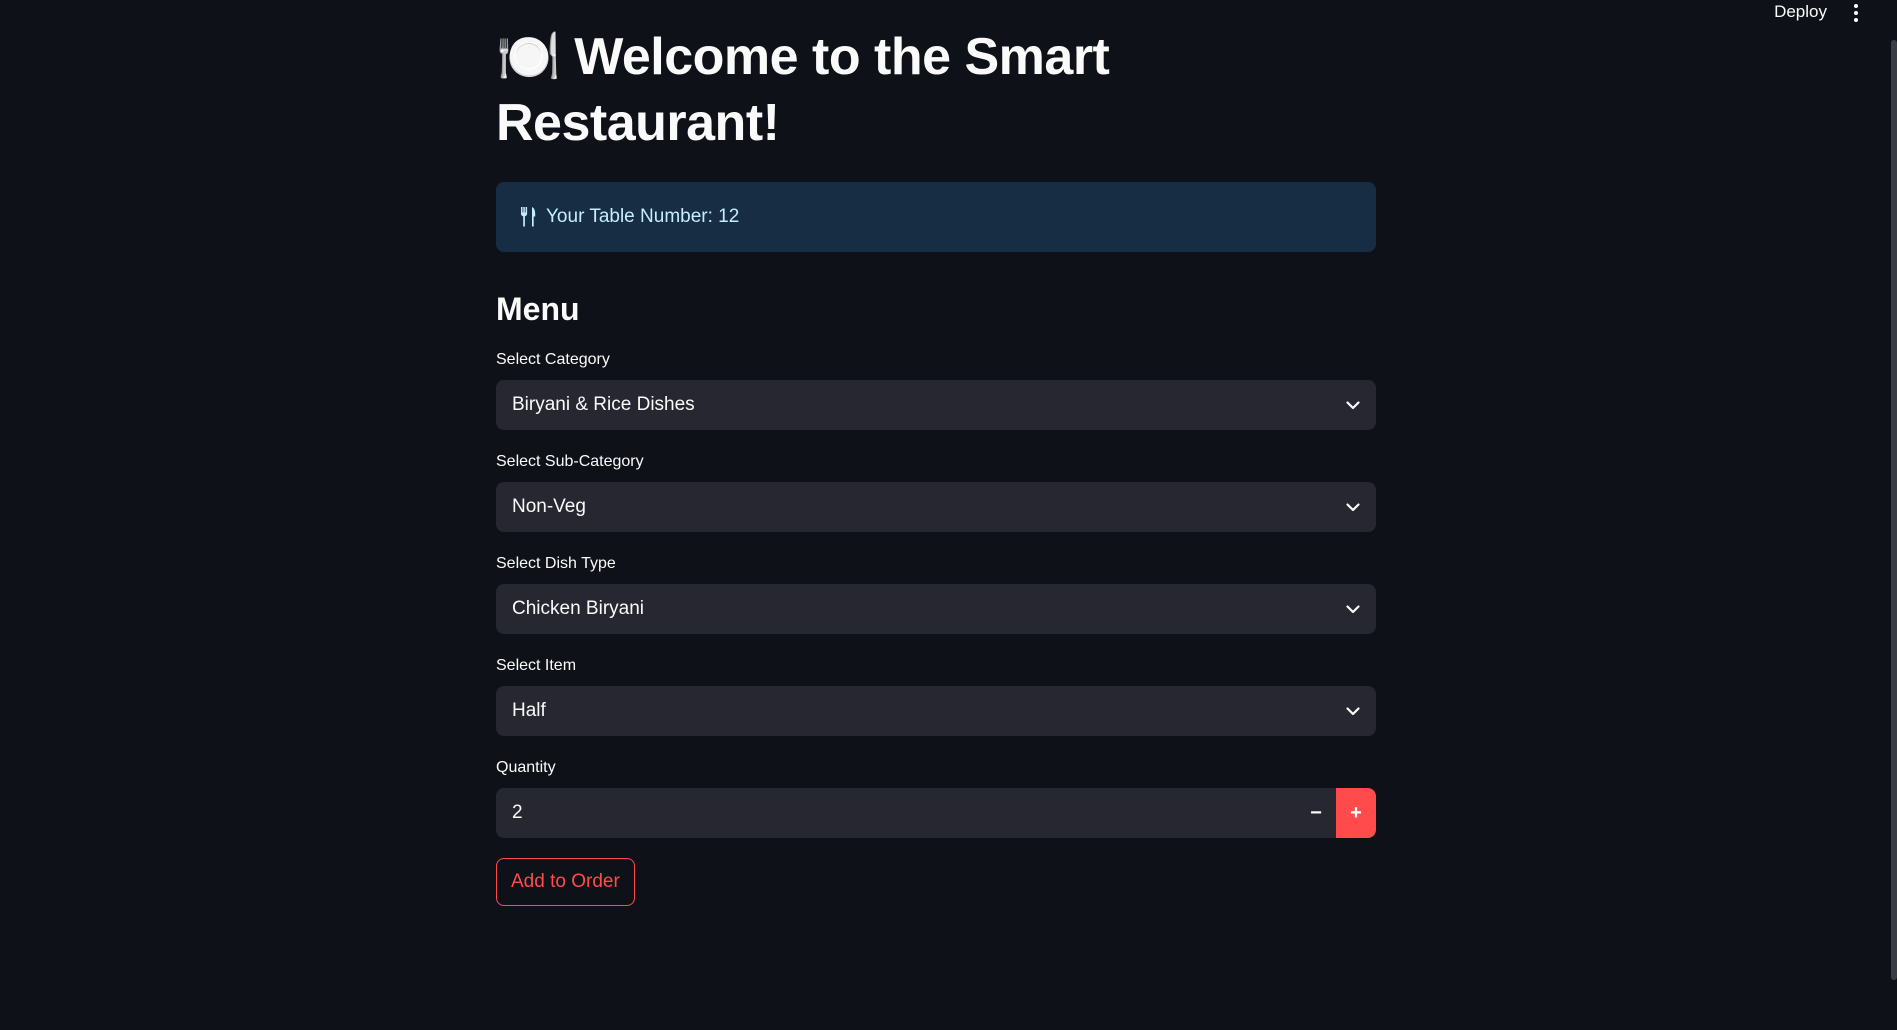 Image resolution: width=1897 pixels, height=1030 pixels. What do you see at coordinates (896, 813) in the screenshot?
I see `quantity-input: 2` at bounding box center [896, 813].